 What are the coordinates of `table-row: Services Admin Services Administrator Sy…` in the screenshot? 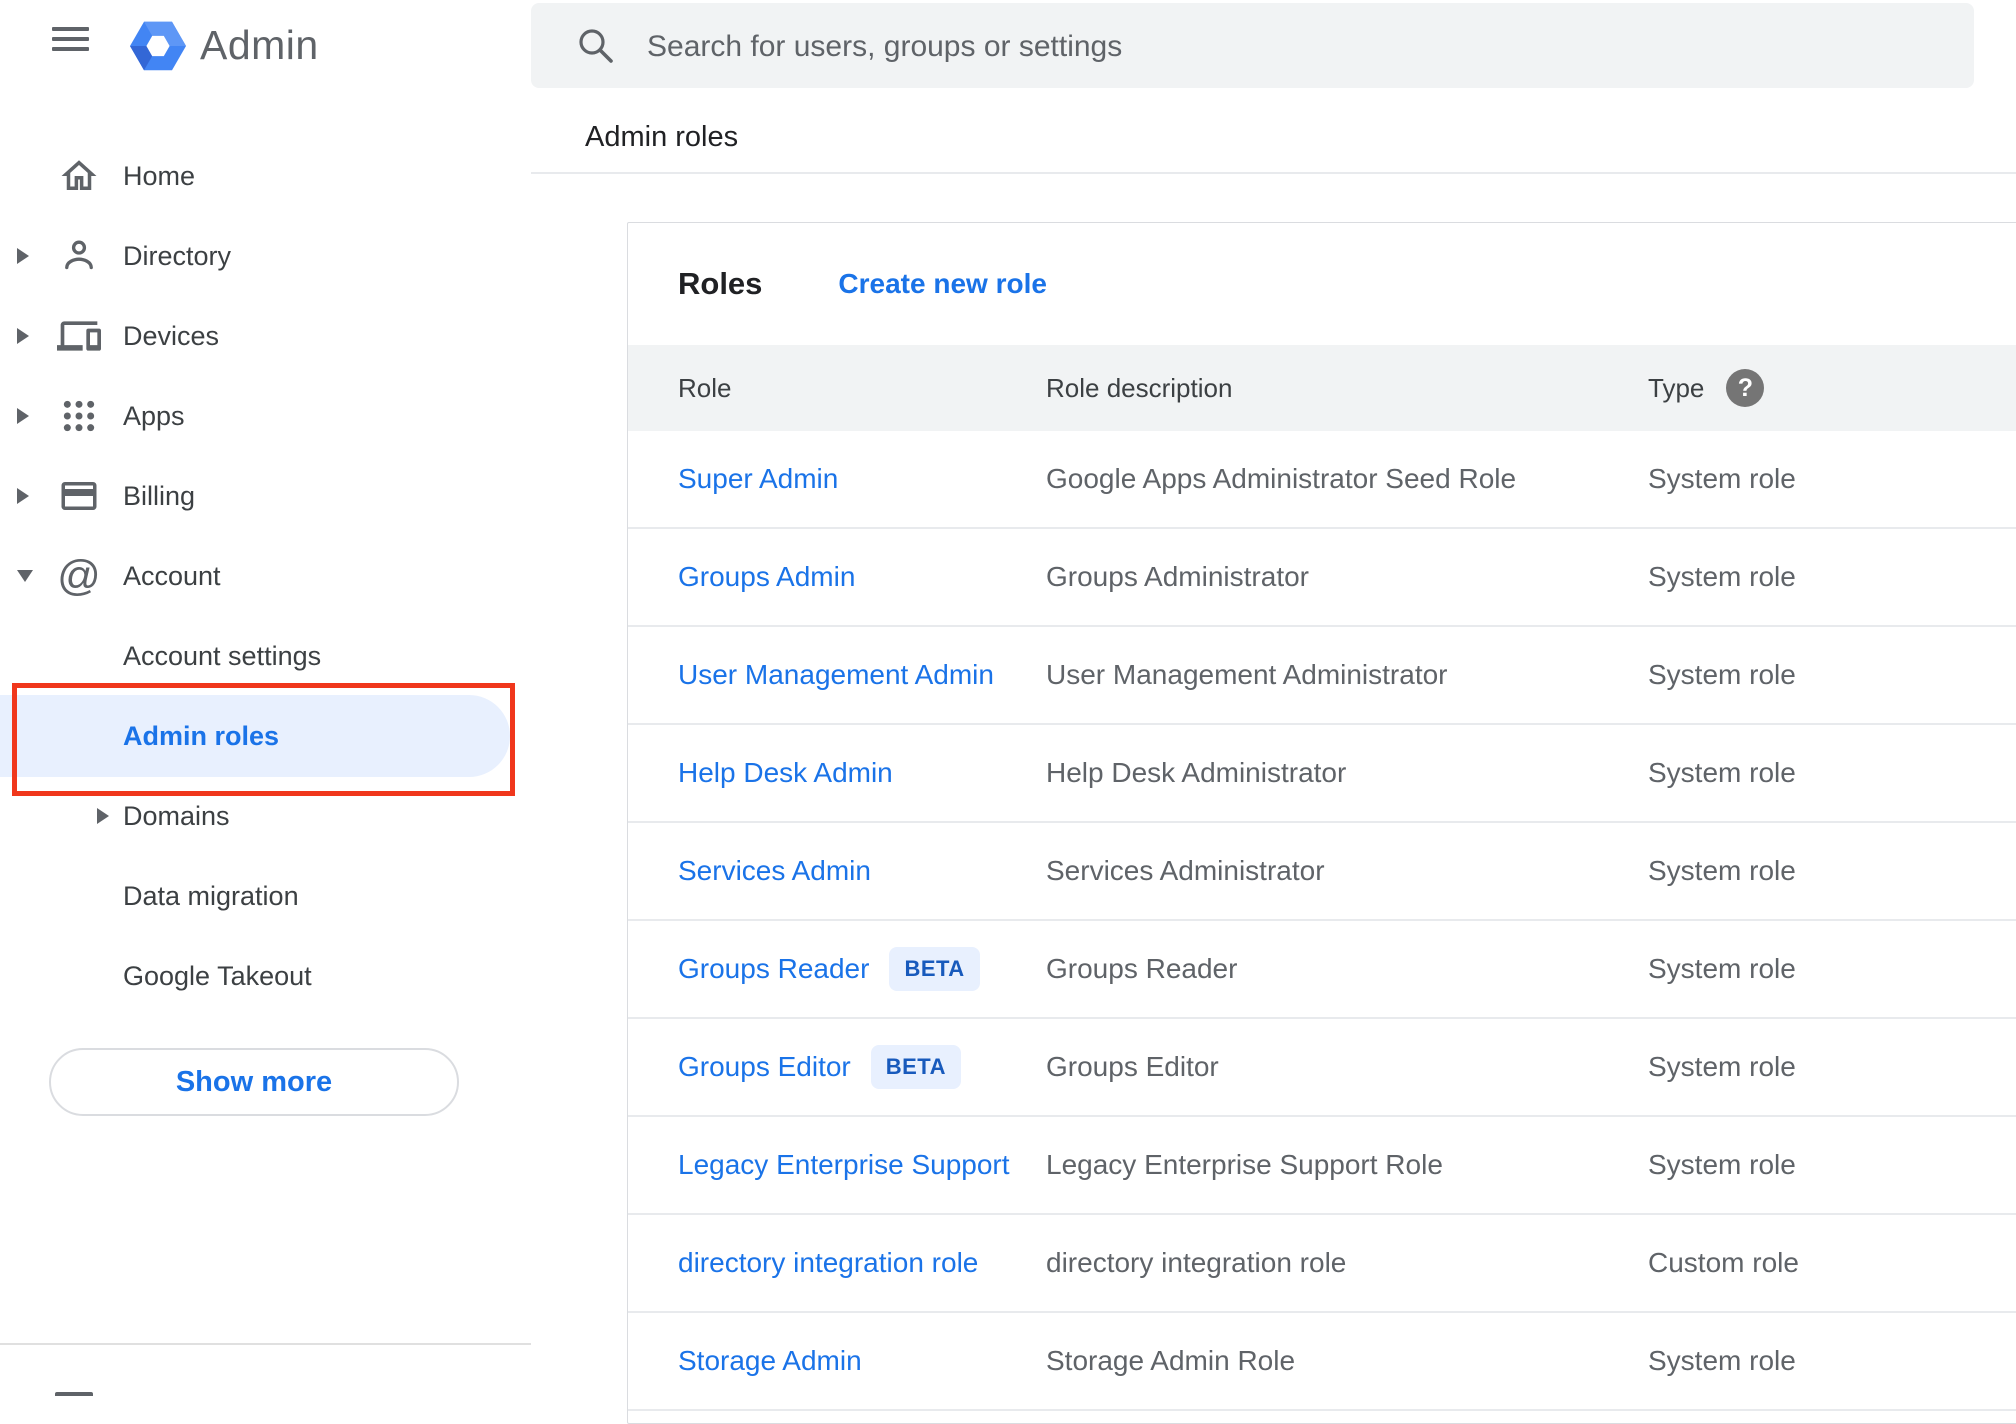 It's located at (1322, 872).